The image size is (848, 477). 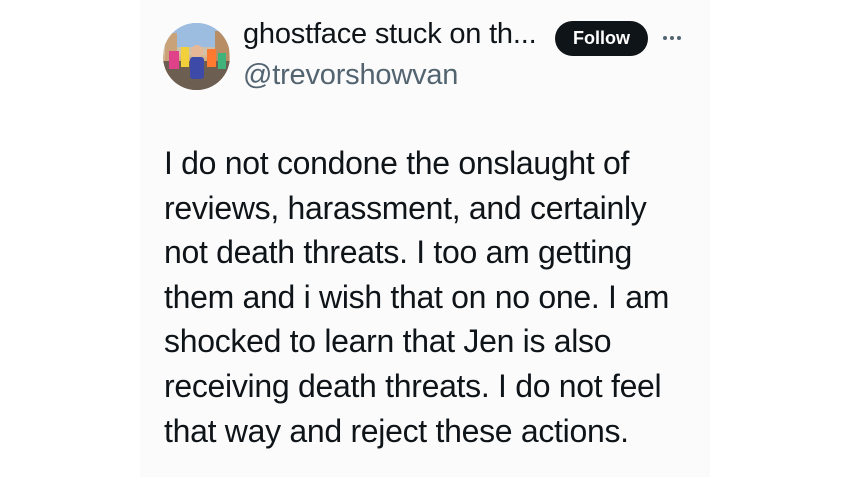 I want to click on author-handle: @trevorshowvan, so click(x=350, y=75).